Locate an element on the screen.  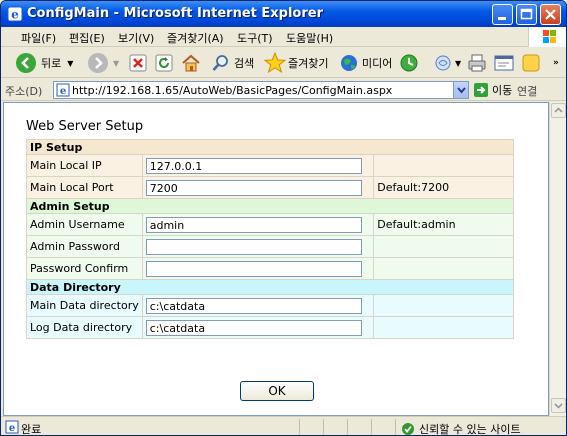
back-dropdown-icon: ▼ is located at coordinates (70, 63).